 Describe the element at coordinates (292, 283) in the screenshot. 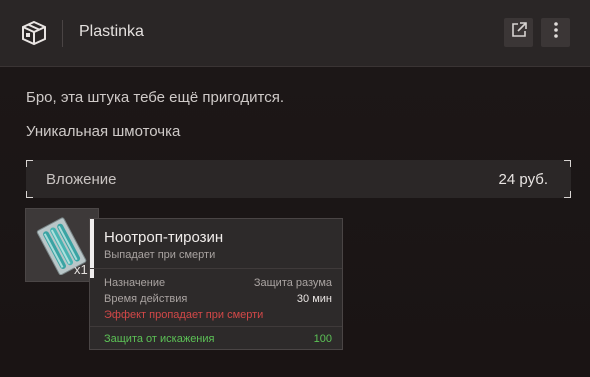

I see `stat-value-purpose: Защита разума` at that location.